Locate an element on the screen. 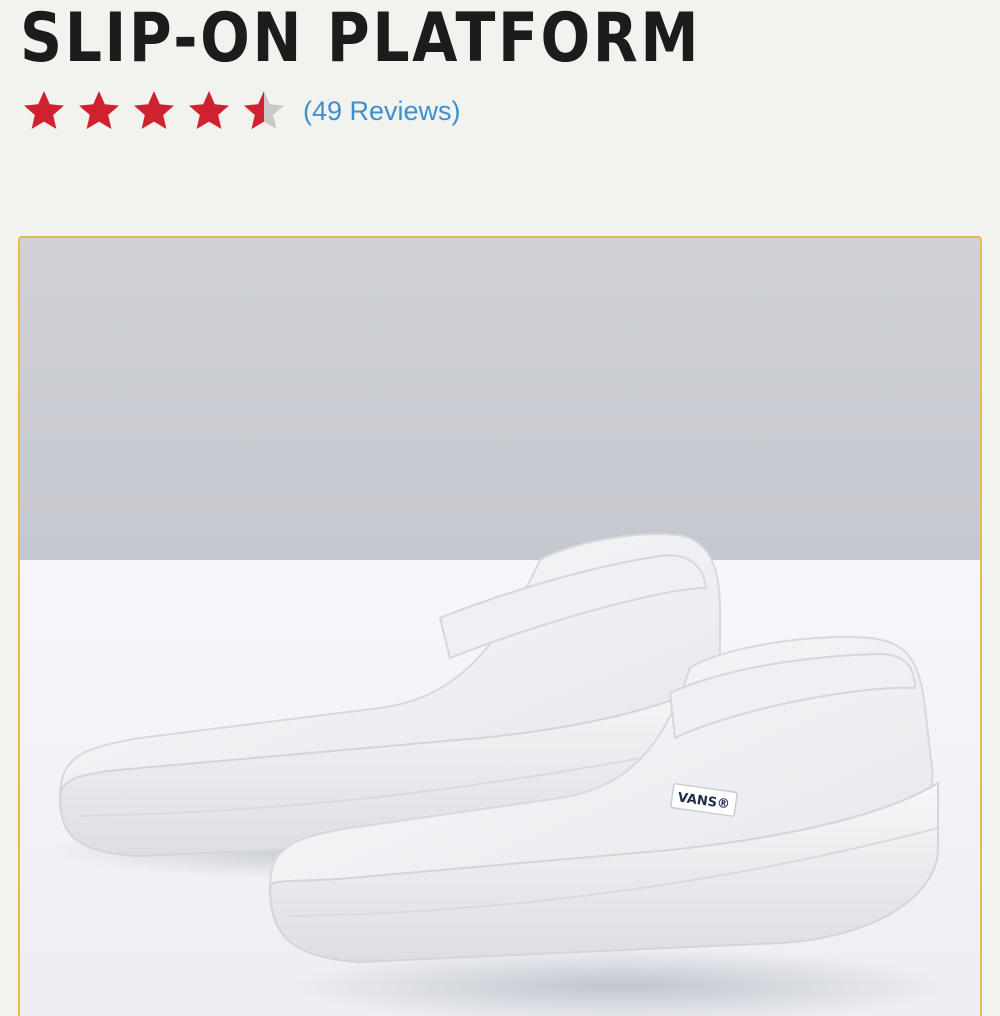 The width and height of the screenshot is (1000, 1016). product-rating: (49 Reviews) is located at coordinates (240, 111).